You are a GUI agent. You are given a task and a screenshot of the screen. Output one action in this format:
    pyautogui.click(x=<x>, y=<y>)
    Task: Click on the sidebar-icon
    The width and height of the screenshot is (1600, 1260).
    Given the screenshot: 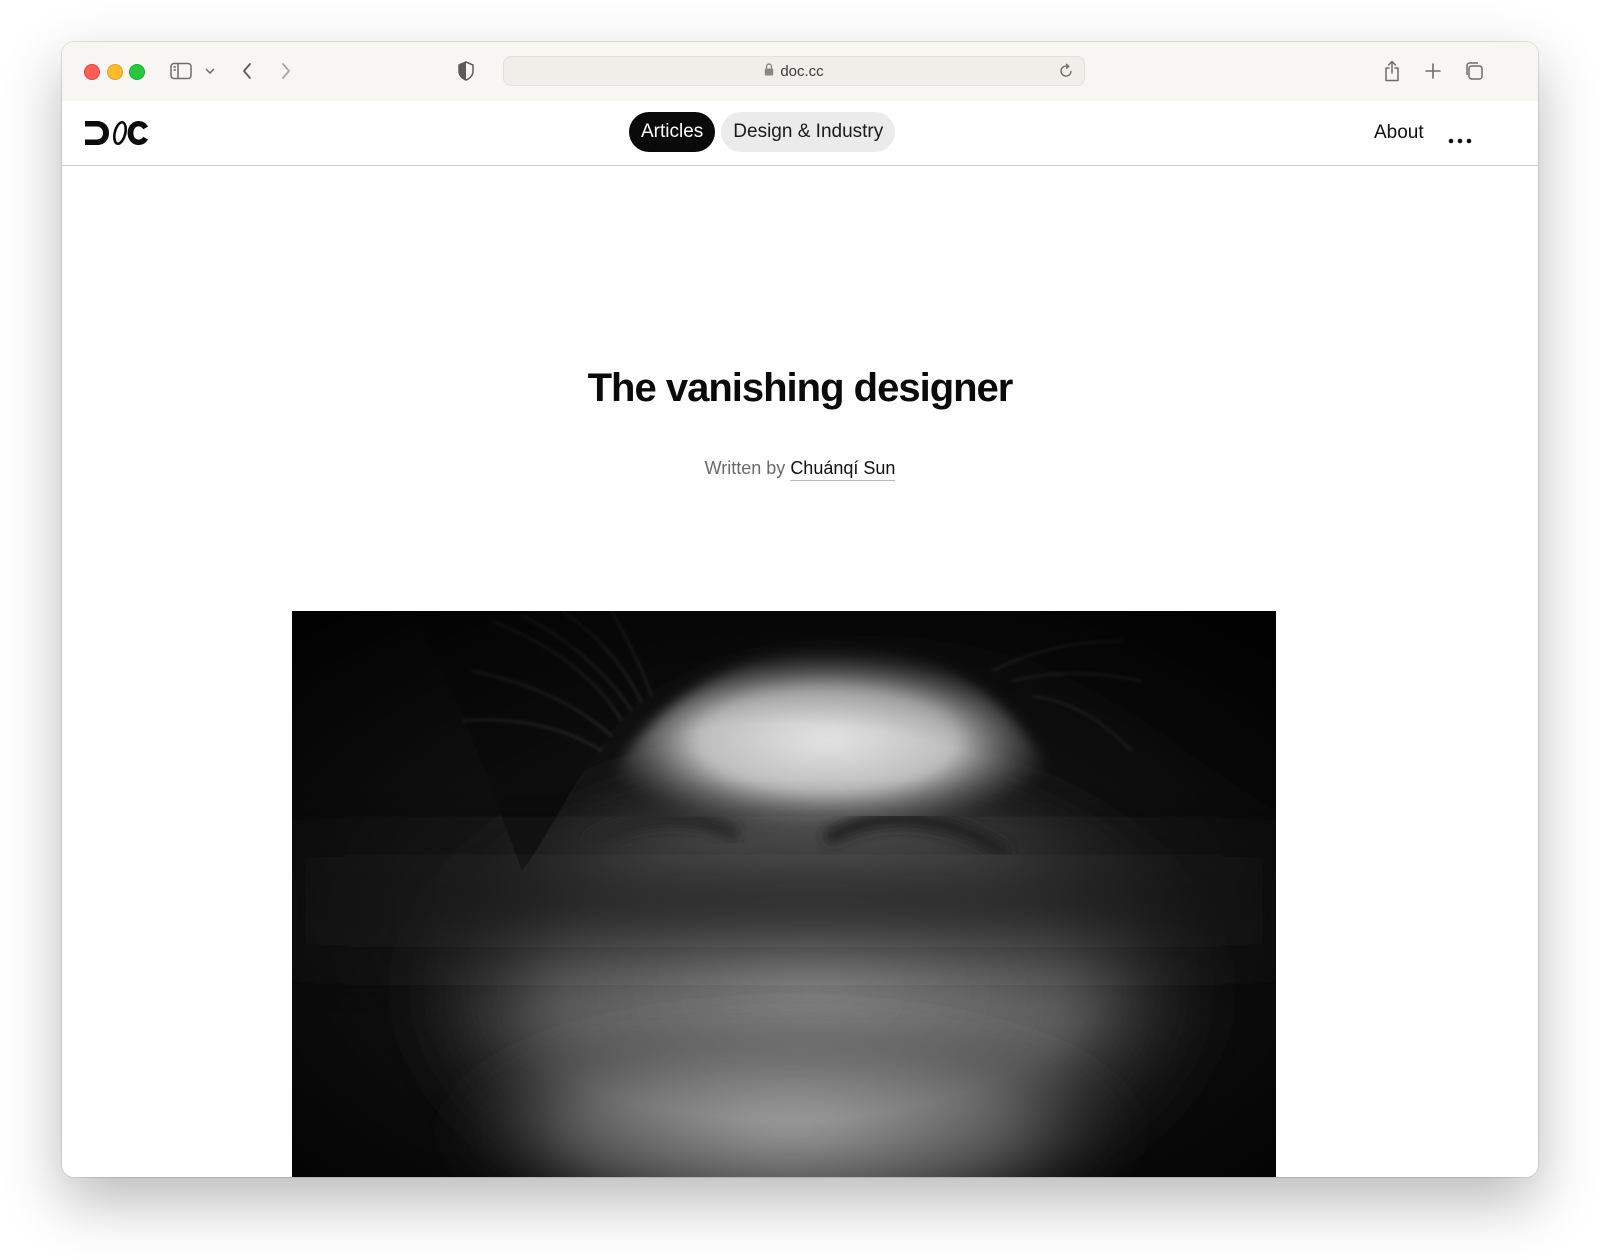 What is the action you would take?
    pyautogui.click(x=181, y=71)
    